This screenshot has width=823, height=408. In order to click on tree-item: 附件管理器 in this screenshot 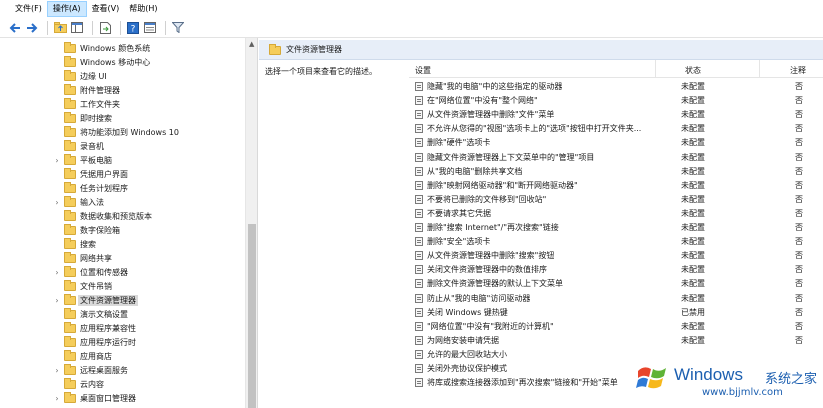, I will do `click(122, 90)`.